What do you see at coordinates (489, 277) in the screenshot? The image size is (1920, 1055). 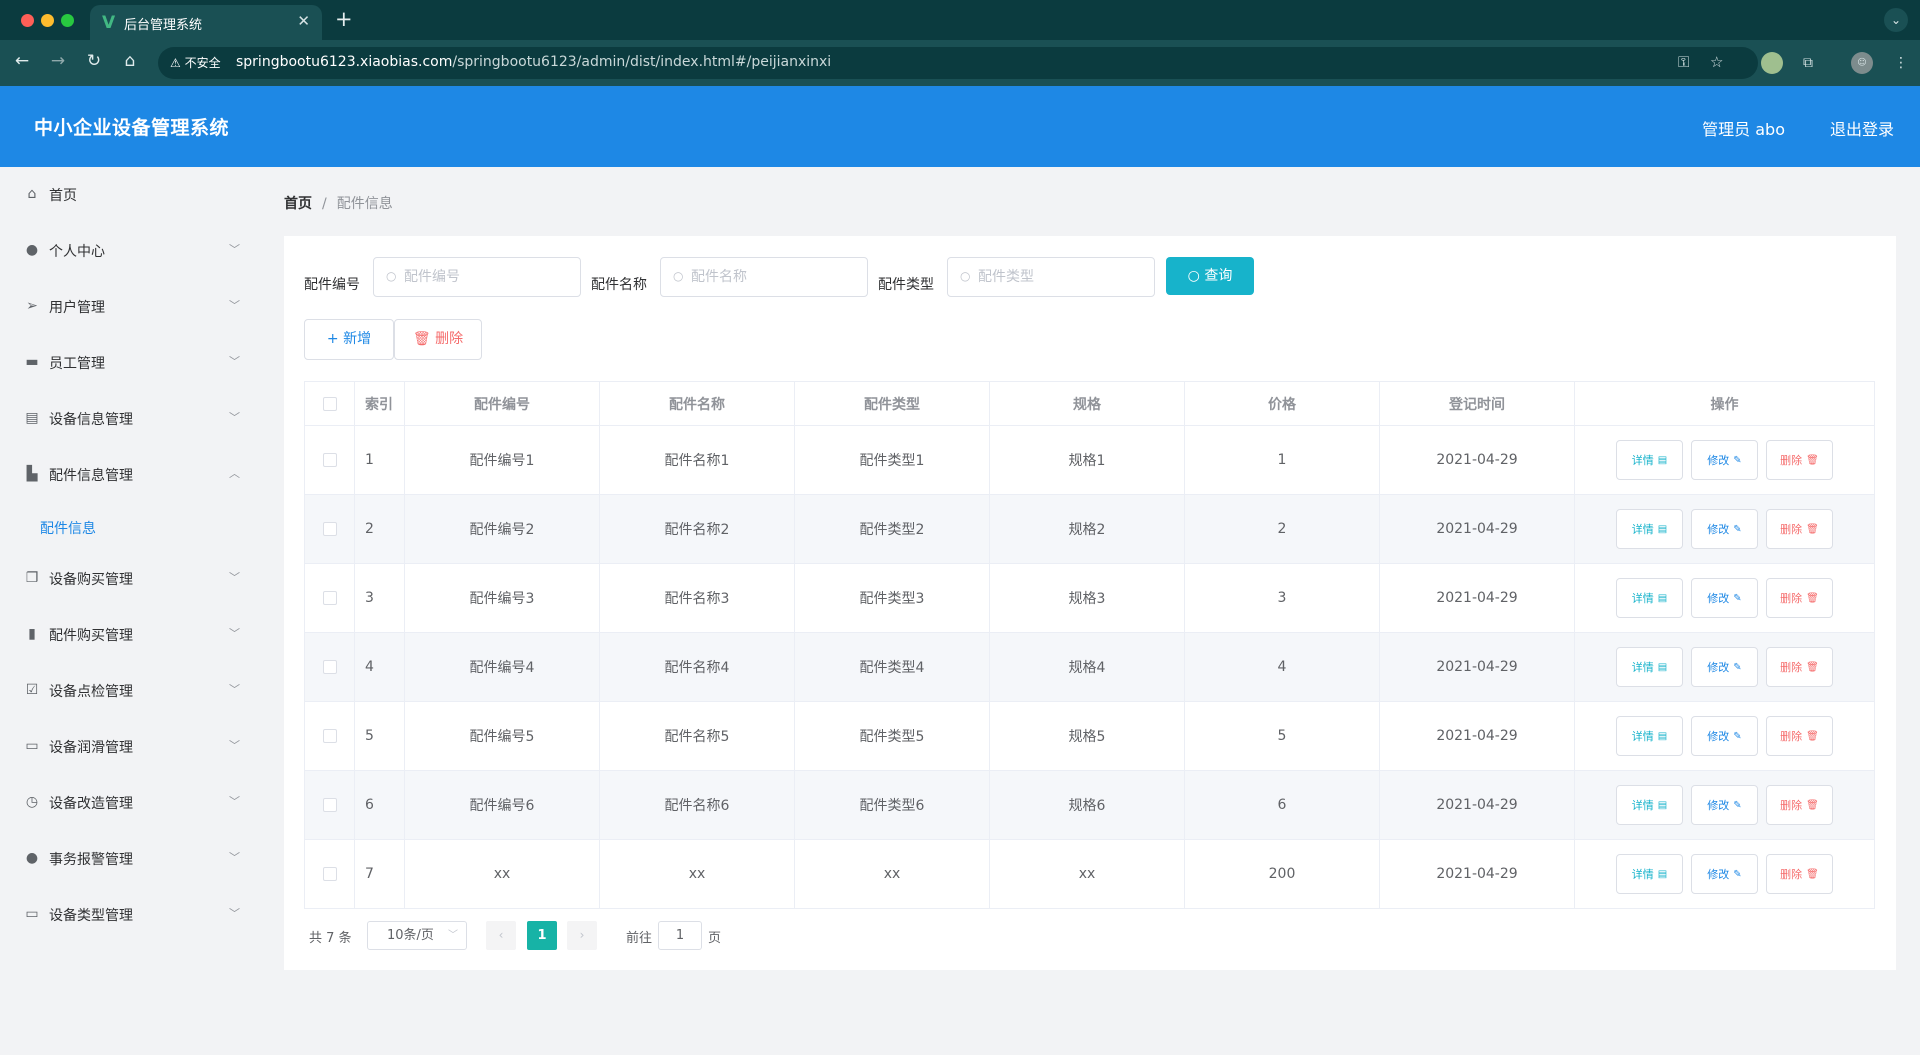 I see `search-input-code` at bounding box center [489, 277].